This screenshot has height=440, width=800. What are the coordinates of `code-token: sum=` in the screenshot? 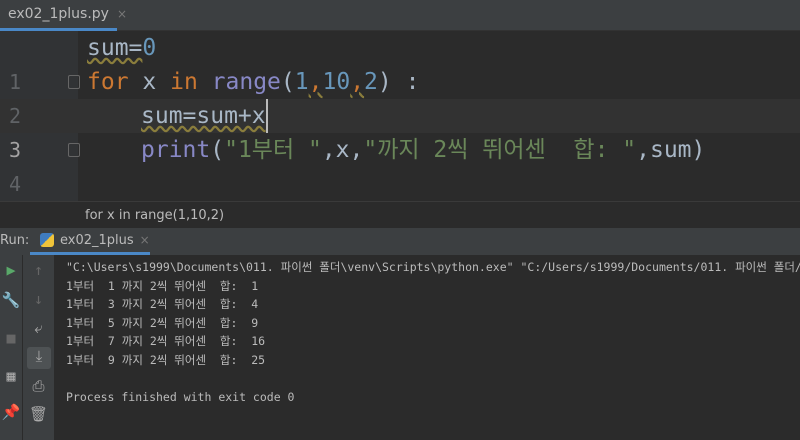 It's located at (115, 48).